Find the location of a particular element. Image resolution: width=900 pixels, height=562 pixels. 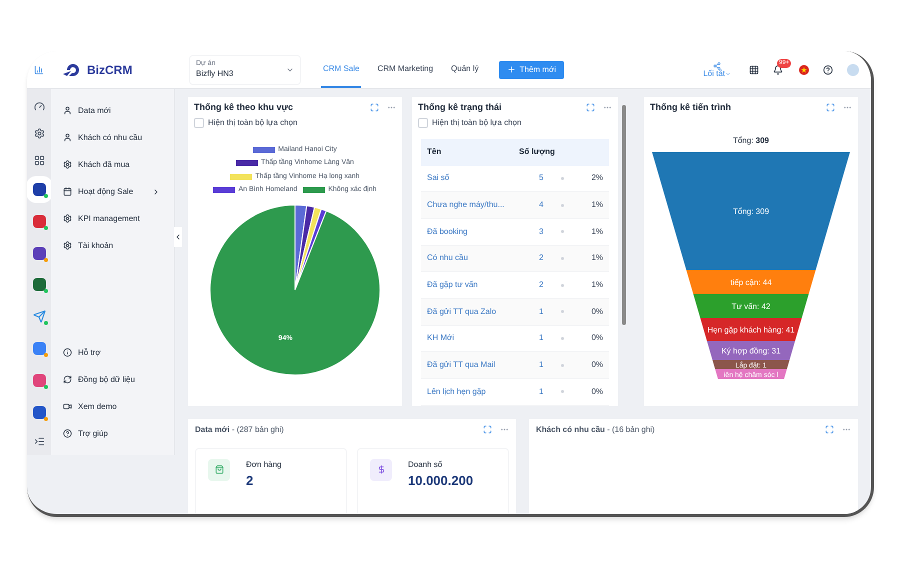

stage-label: Ký hợp đồng: 31 is located at coordinates (751, 350).